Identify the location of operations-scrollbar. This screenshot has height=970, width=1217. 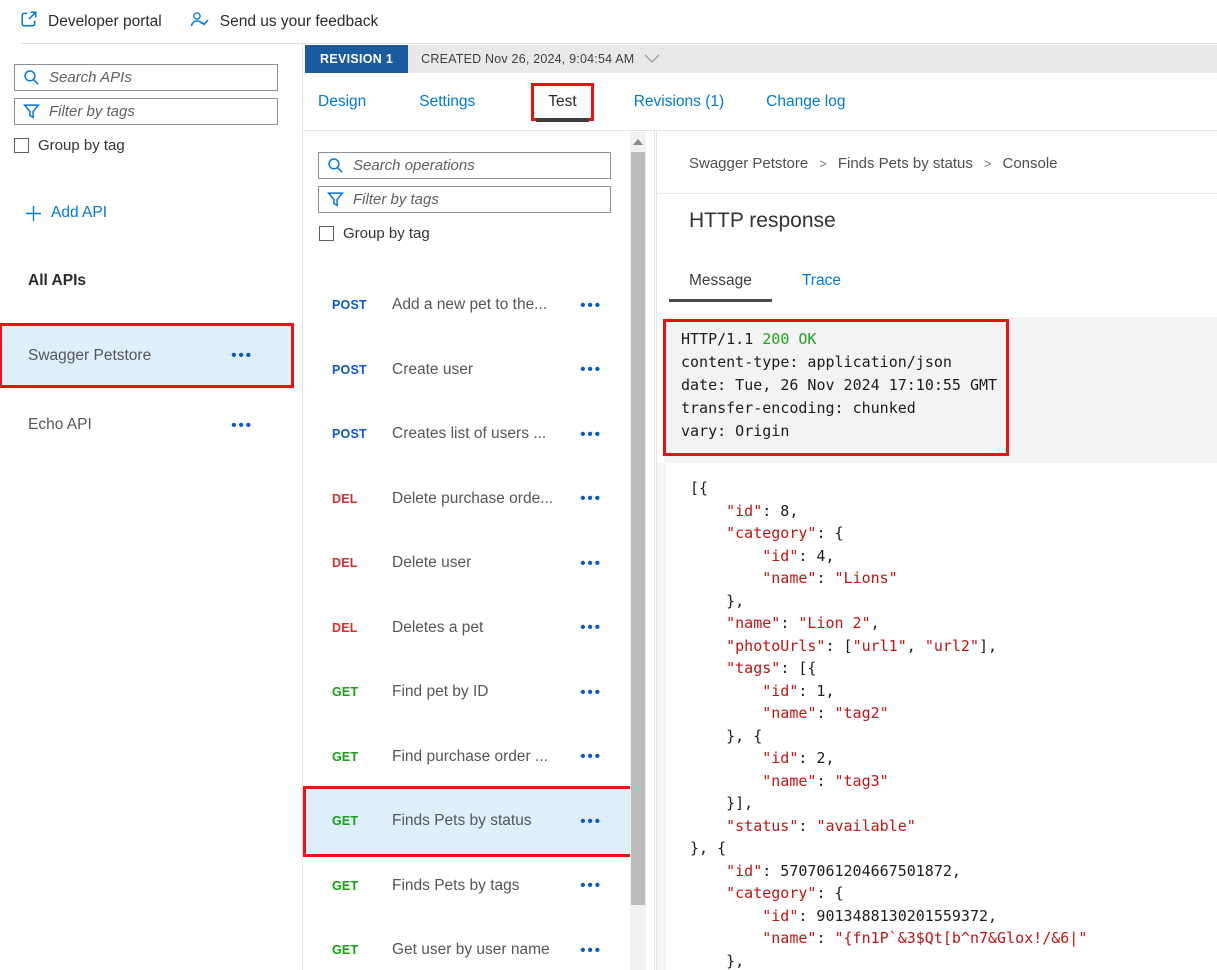
(638, 551).